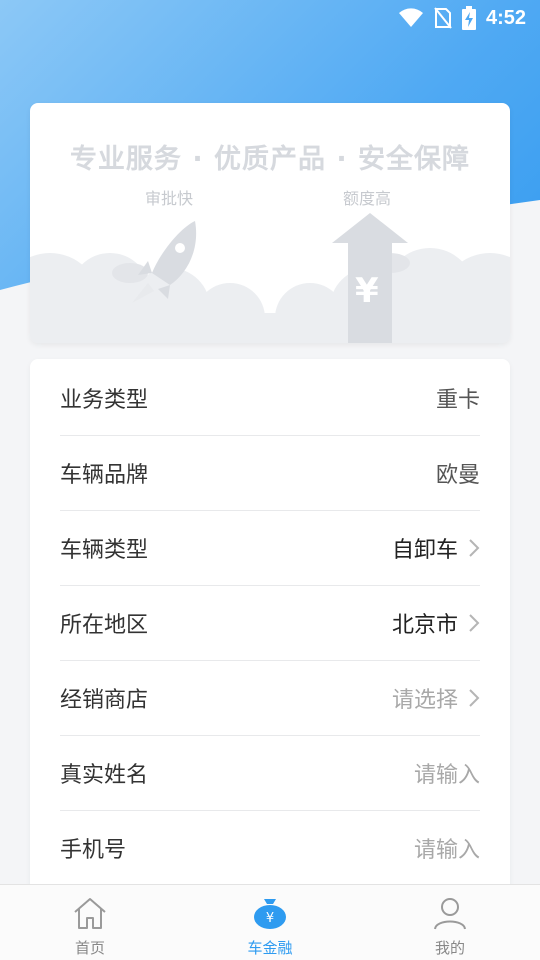  I want to click on yuan-symbol: ¥, so click(367, 291).